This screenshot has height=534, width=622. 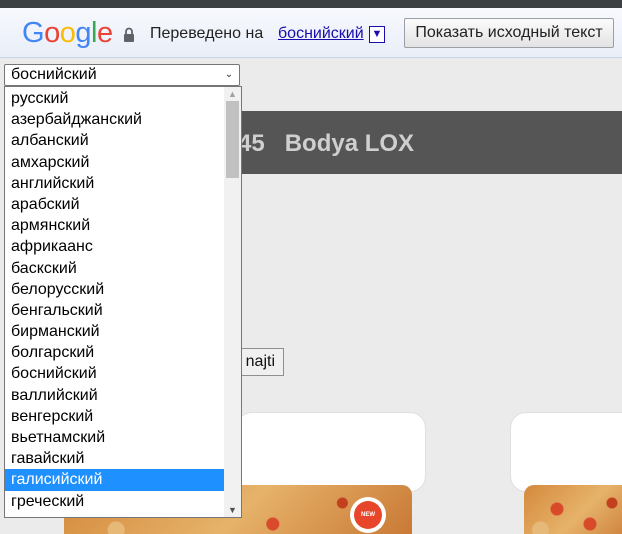 What do you see at coordinates (129, 34) in the screenshot?
I see `lock-icon` at bounding box center [129, 34].